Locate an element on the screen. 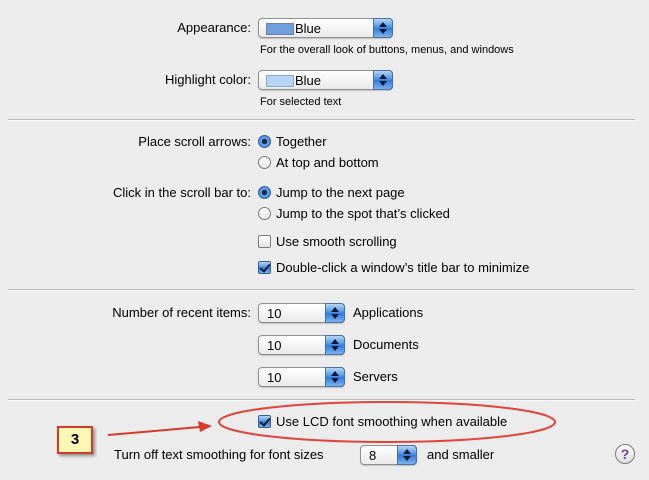 Image resolution: width=649 pixels, height=480 pixels. popup-arrows-icon is located at coordinates (407, 455).